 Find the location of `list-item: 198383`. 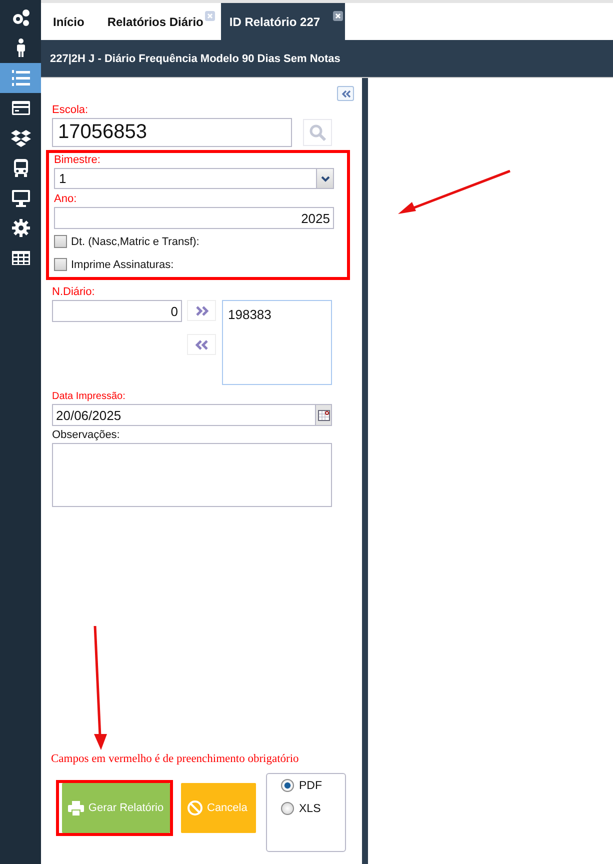

list-item: 198383 is located at coordinates (277, 314).